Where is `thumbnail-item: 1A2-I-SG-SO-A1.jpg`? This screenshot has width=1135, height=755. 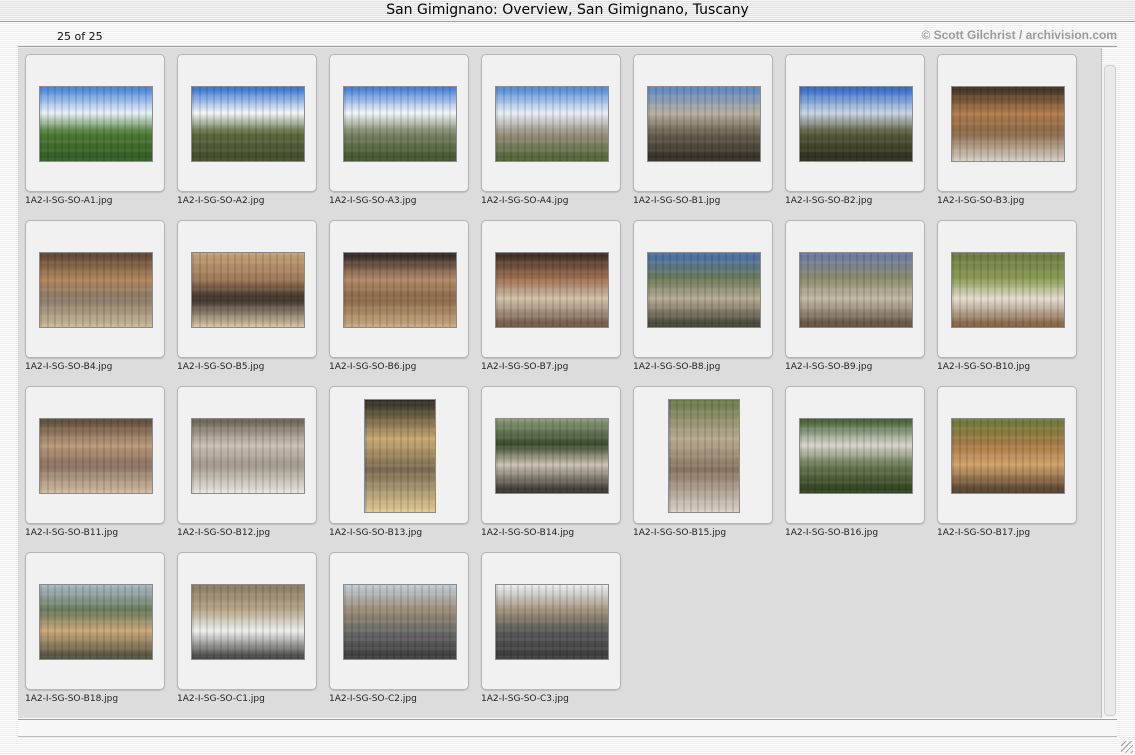 thumbnail-item: 1A2-I-SG-SO-A1.jpg is located at coordinates (95, 130).